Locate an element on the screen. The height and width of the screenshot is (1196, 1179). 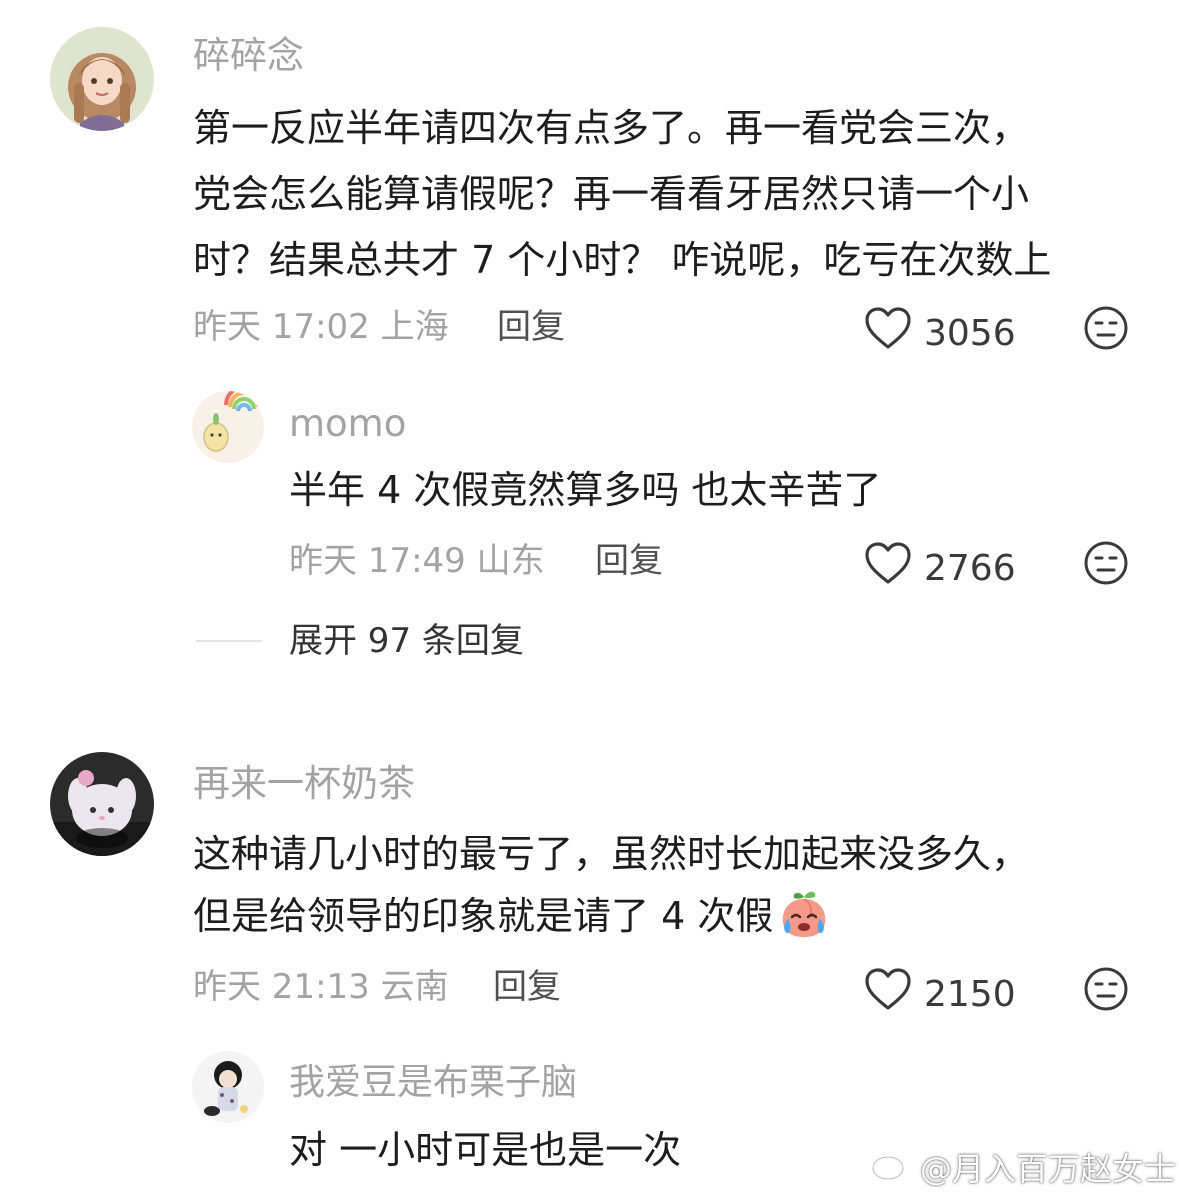
comment-text-line: 这种请几小时的最亏了，虽然时长加起来没多久， is located at coordinates (611, 854).